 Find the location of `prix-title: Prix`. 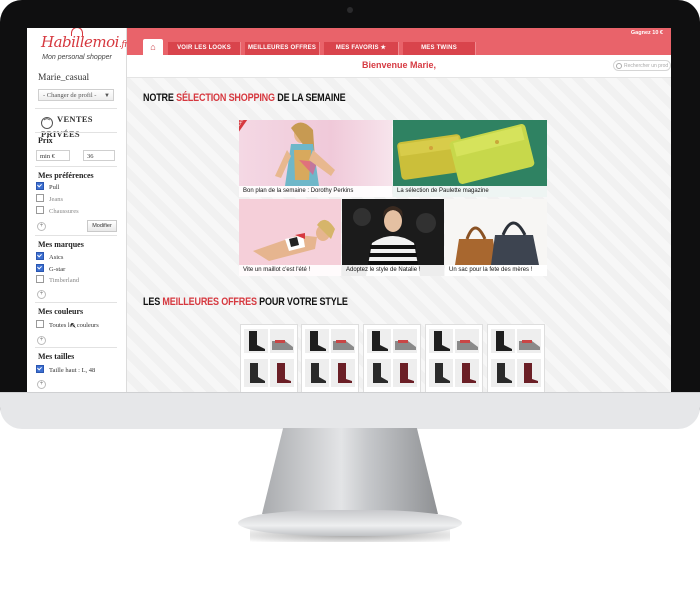

prix-title: Prix is located at coordinates (45, 140).